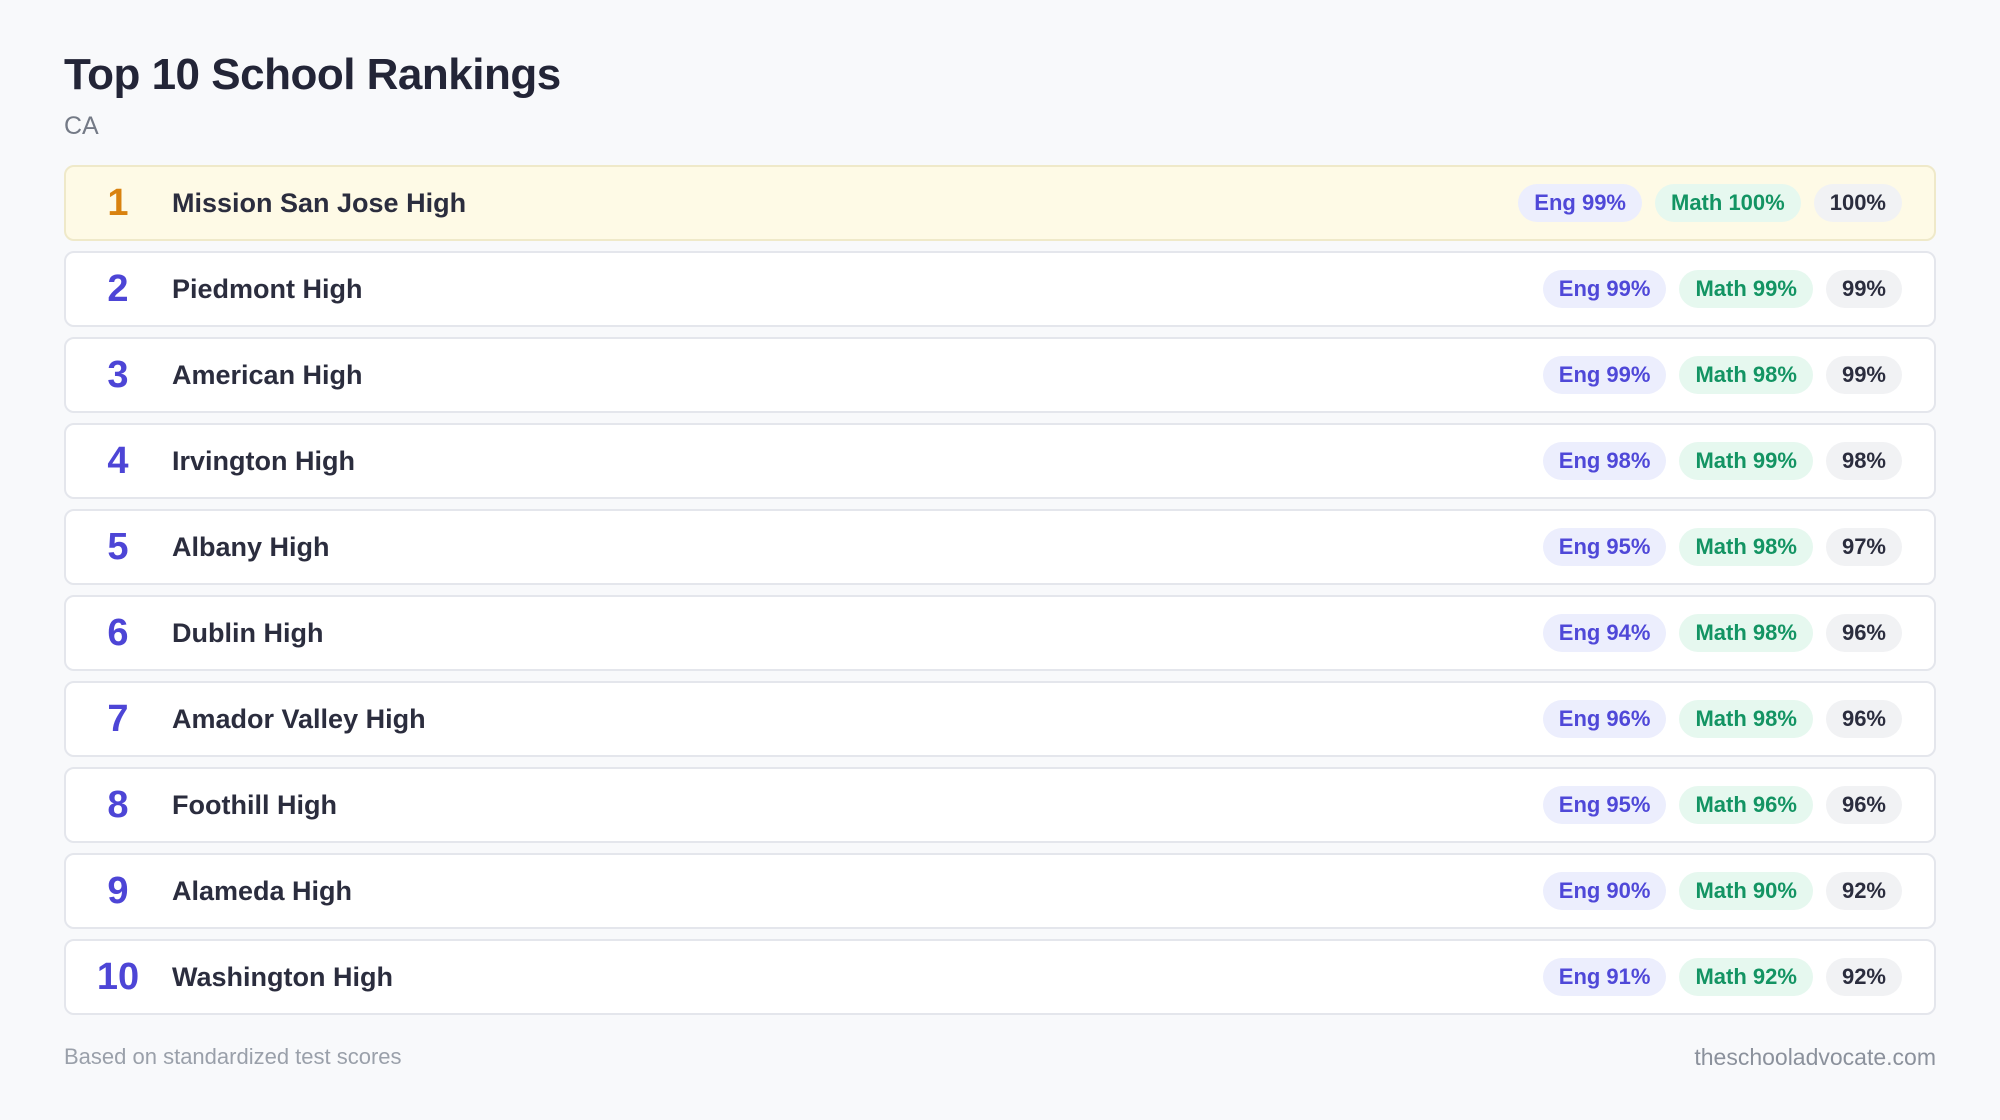 The height and width of the screenshot is (1120, 2000). I want to click on ranking-row: 4 Irvington High Eng 98% Math 99% 98%, so click(1000, 461).